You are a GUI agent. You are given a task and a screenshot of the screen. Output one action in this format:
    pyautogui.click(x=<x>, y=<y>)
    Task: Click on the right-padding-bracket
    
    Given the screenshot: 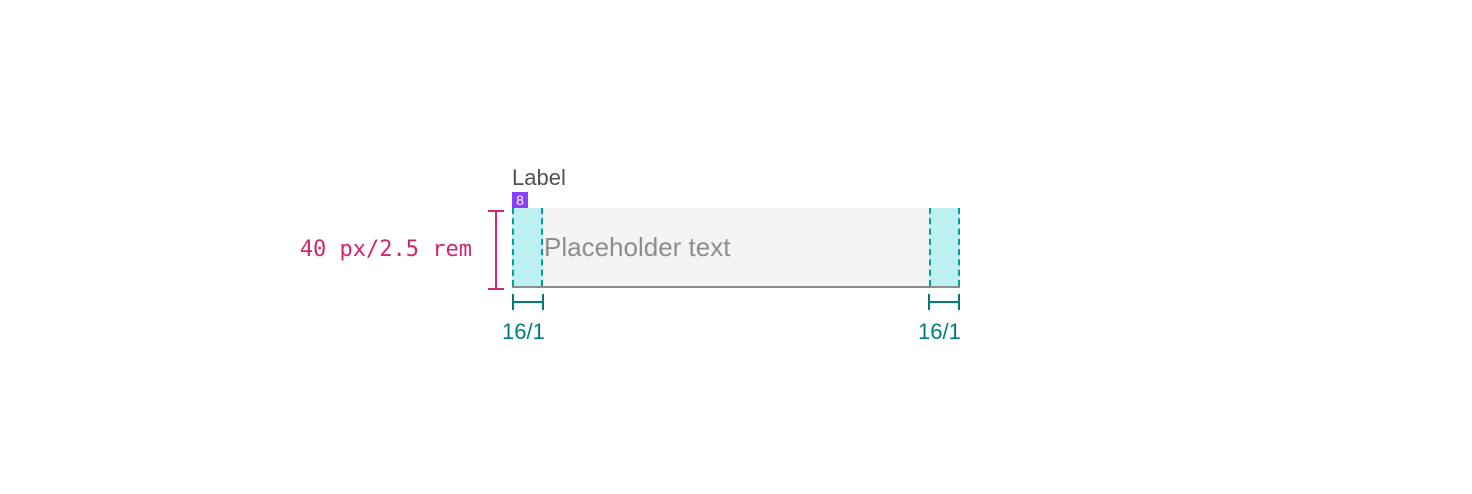 What is the action you would take?
    pyautogui.click(x=944, y=302)
    